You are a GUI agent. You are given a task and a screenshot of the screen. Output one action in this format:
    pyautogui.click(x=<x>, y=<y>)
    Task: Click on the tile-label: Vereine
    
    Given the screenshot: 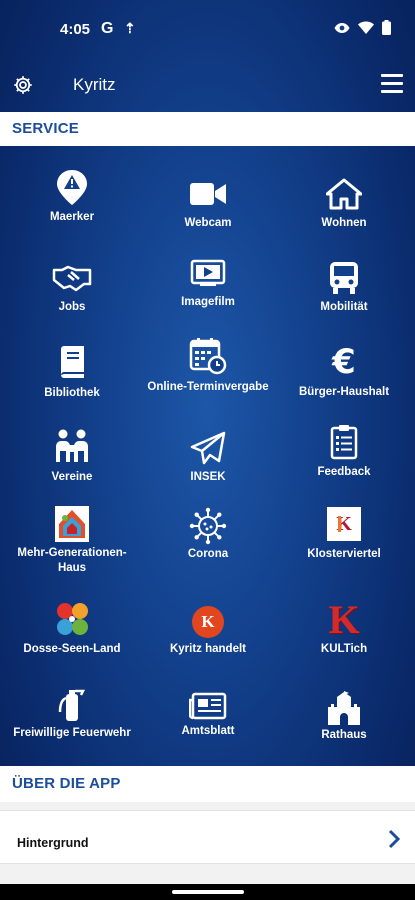 What is the action you would take?
    pyautogui.click(x=72, y=477)
    